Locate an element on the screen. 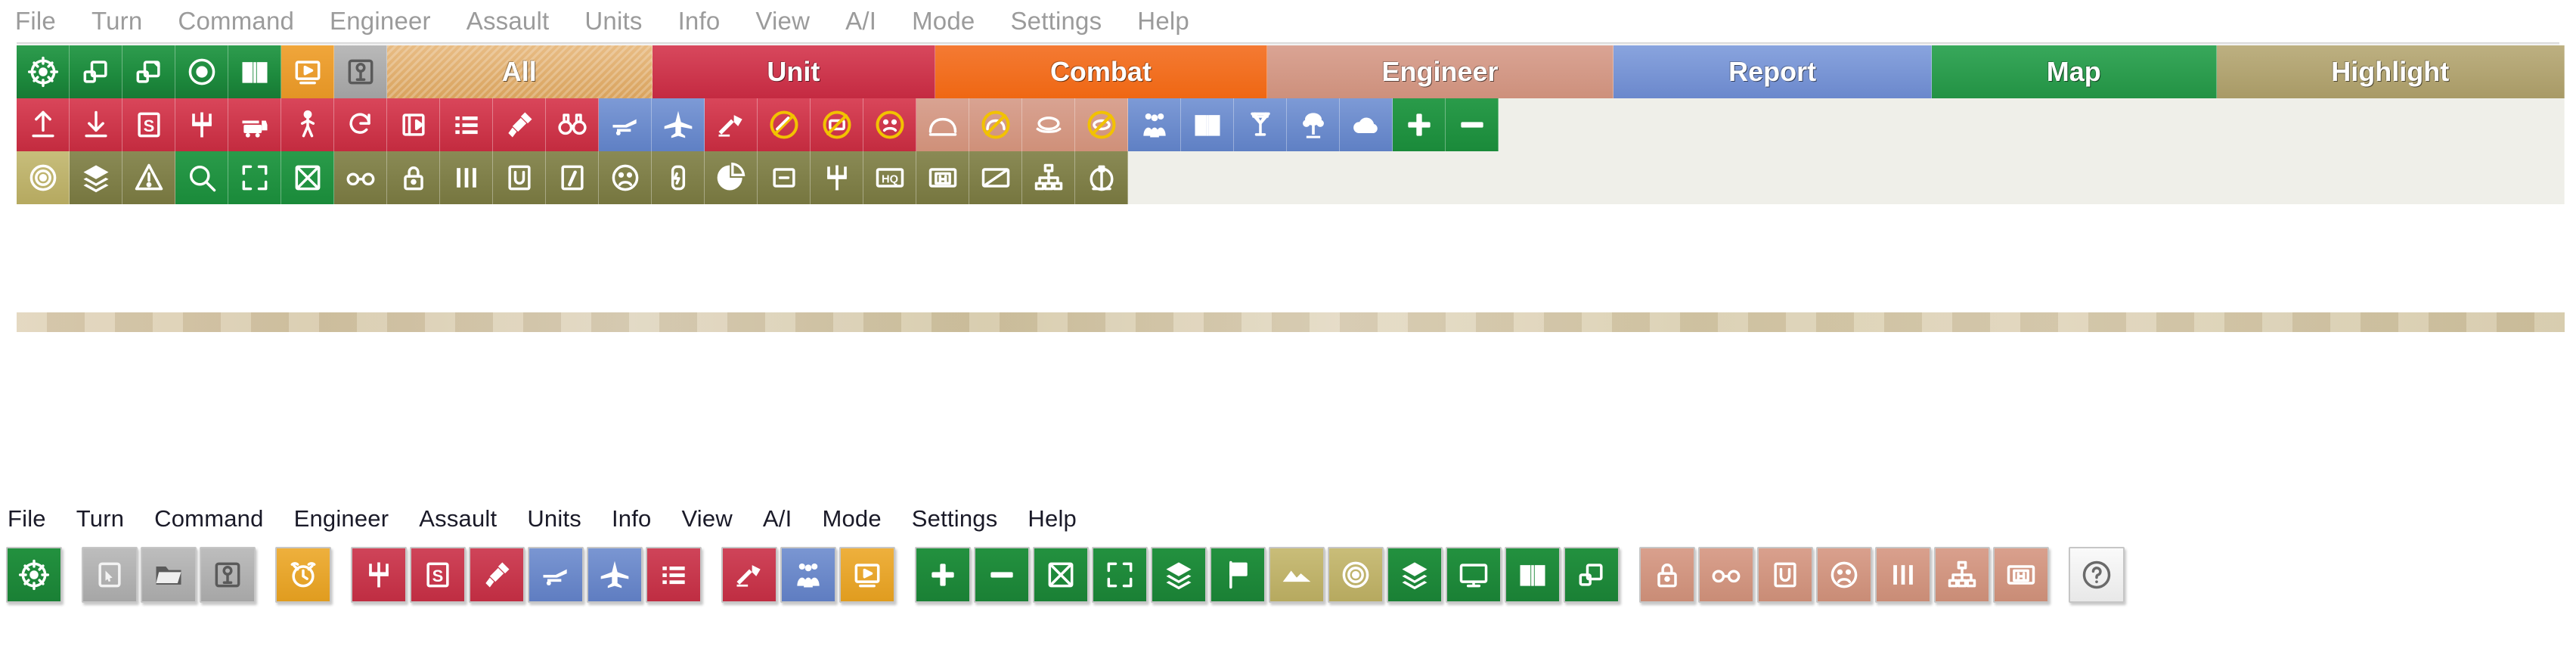  menu-top-ai: A/I is located at coordinates (860, 21).